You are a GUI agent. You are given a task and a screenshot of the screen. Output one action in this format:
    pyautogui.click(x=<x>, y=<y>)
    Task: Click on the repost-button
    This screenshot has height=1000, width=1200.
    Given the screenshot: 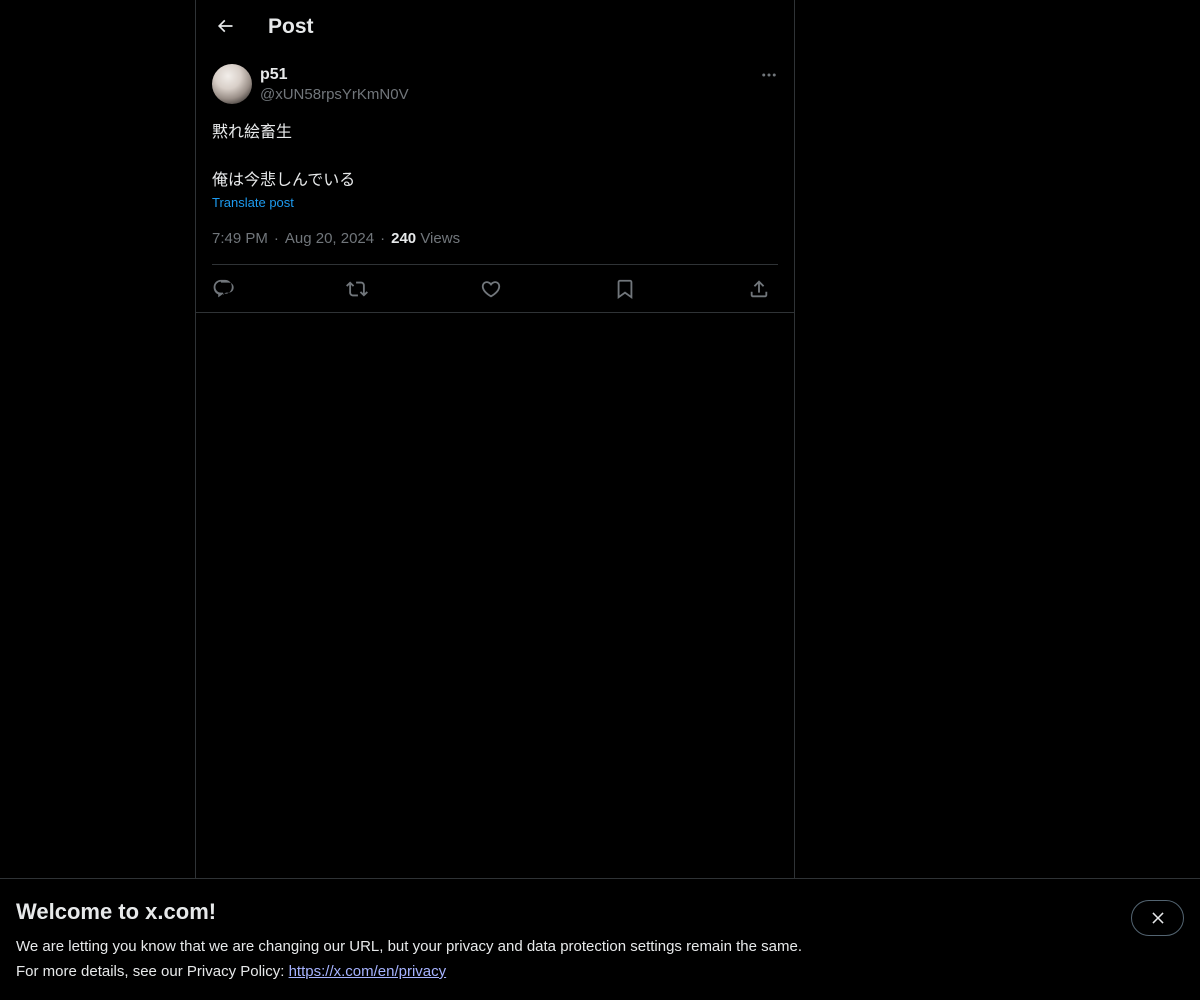 What is the action you would take?
    pyautogui.click(x=357, y=289)
    